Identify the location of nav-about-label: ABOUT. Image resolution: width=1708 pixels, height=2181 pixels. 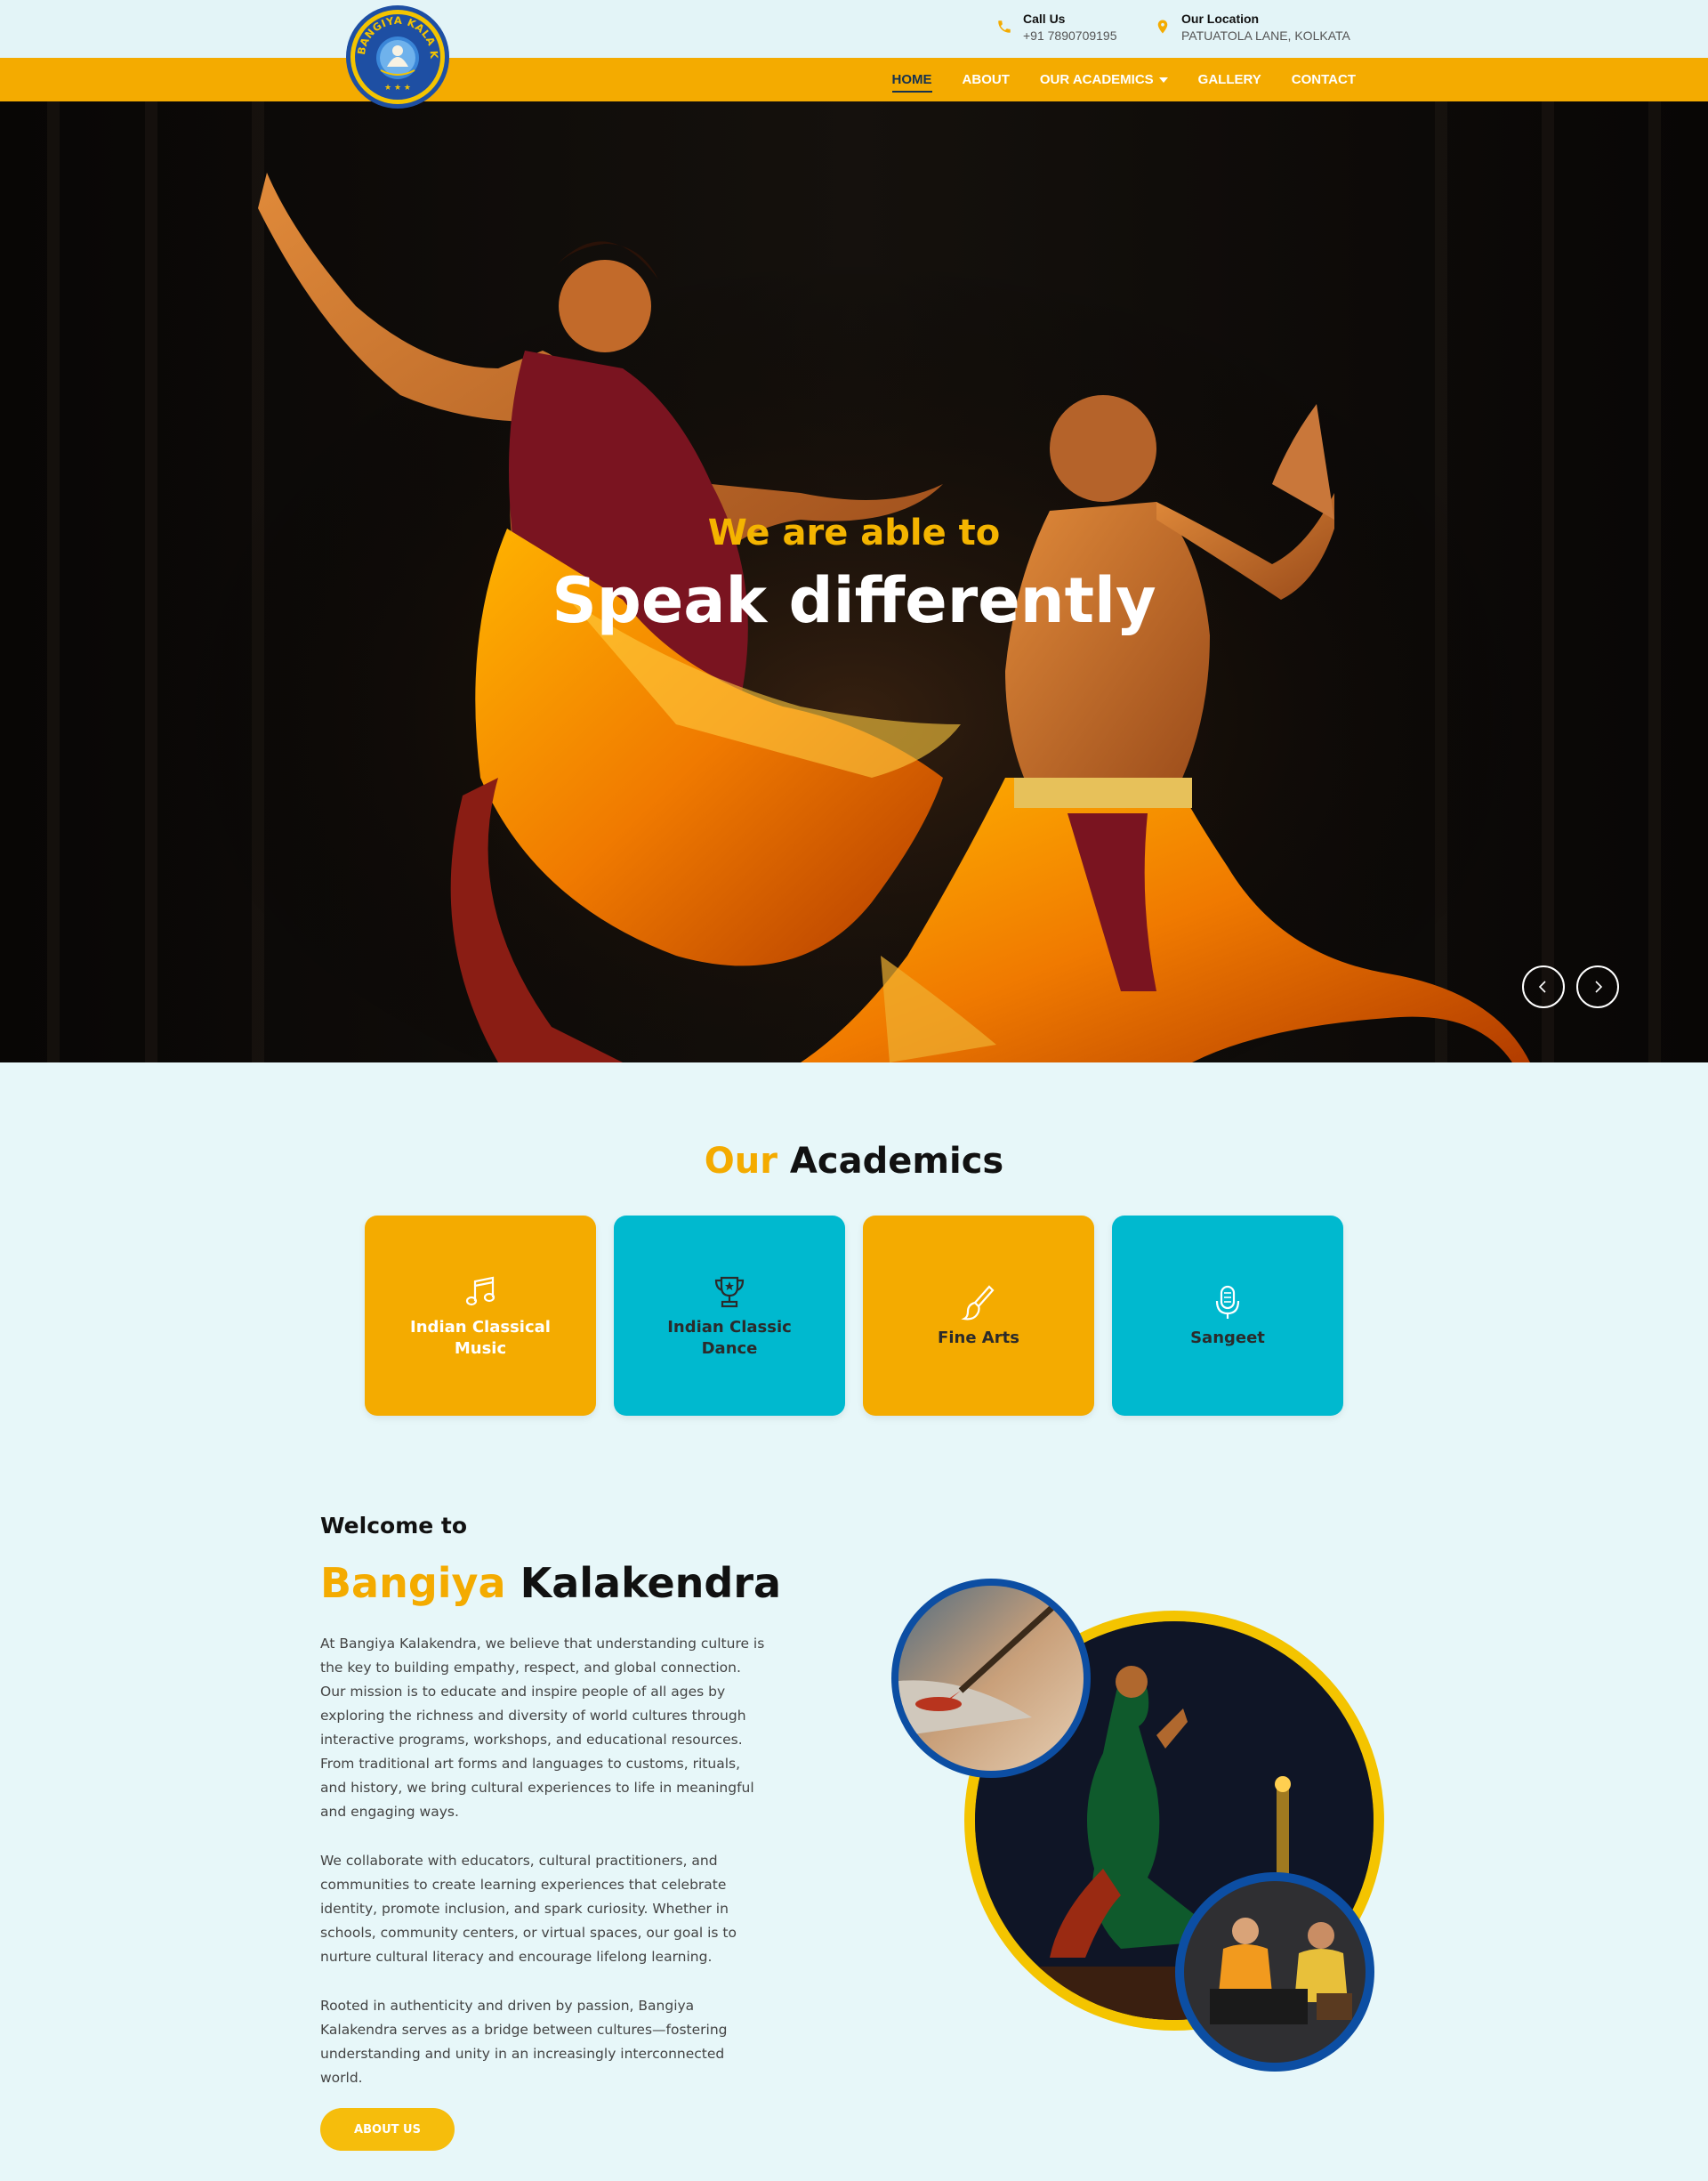
(986, 79).